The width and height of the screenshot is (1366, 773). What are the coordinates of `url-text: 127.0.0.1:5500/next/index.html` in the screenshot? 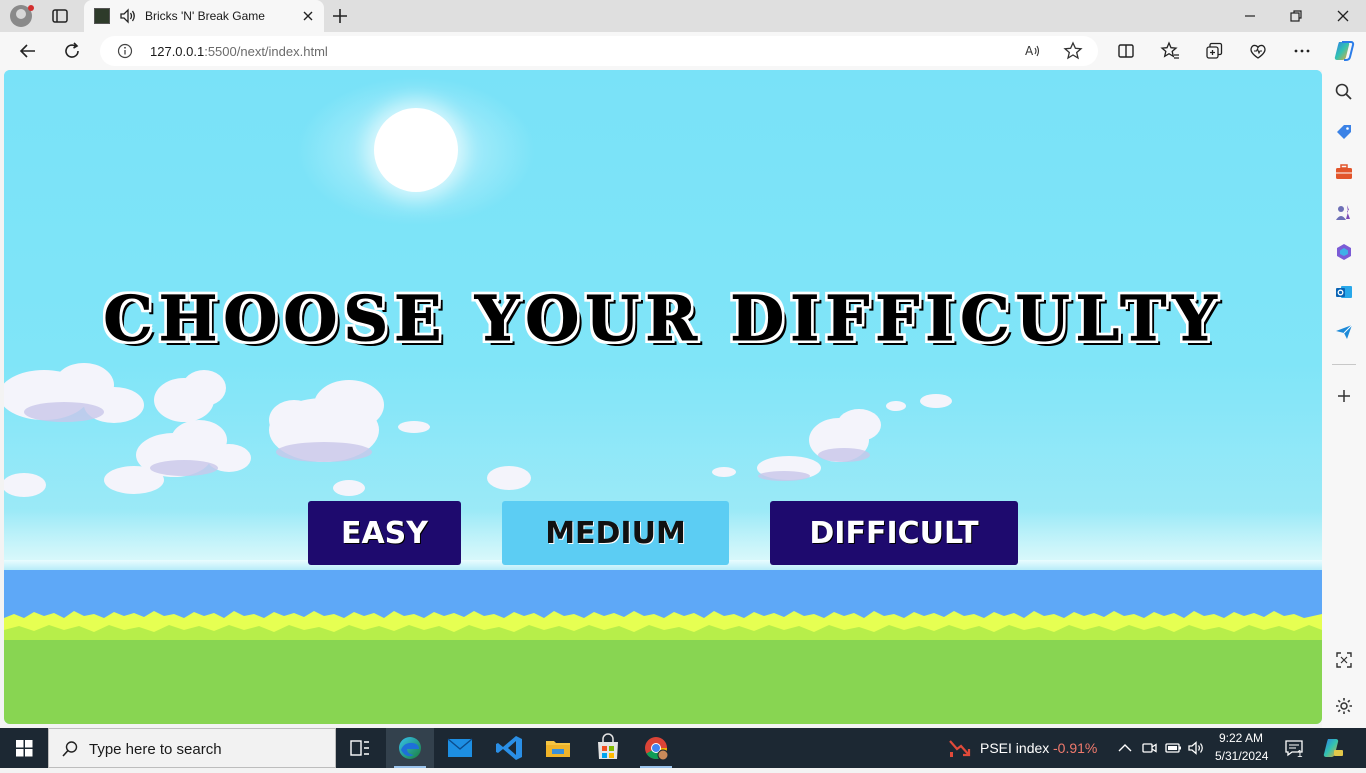 It's located at (239, 51).